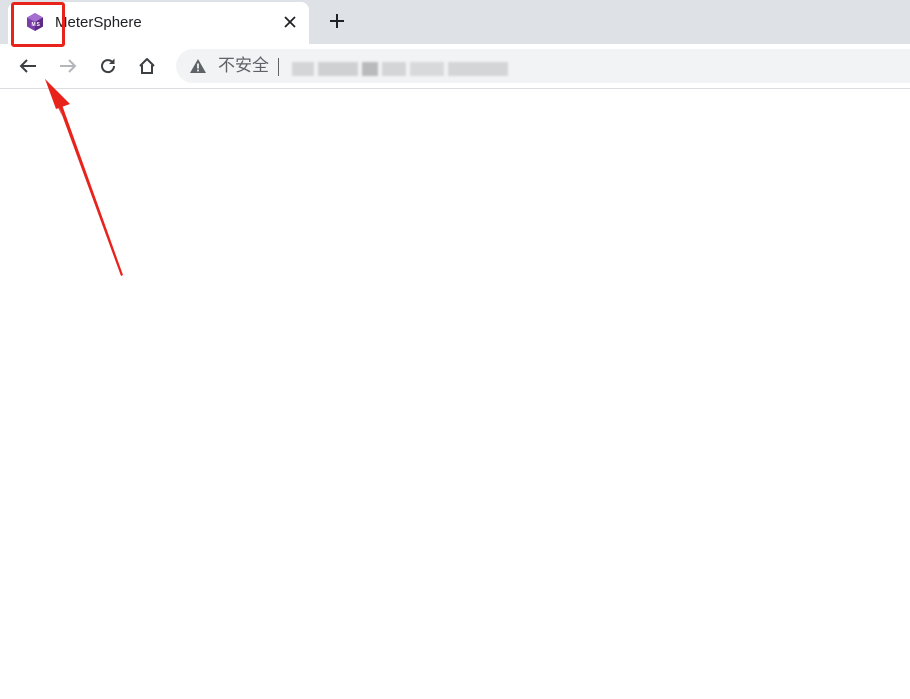 This screenshot has height=699, width=910. I want to click on home-button, so click(147, 66).